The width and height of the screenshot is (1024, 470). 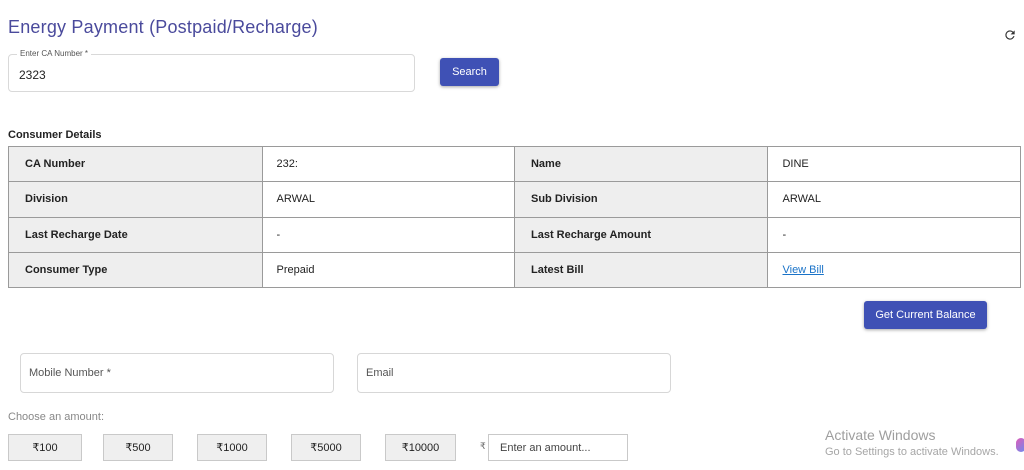 What do you see at coordinates (163, 27) in the screenshot?
I see `page-title: Energy Payment (Postpaid/Recharge)` at bounding box center [163, 27].